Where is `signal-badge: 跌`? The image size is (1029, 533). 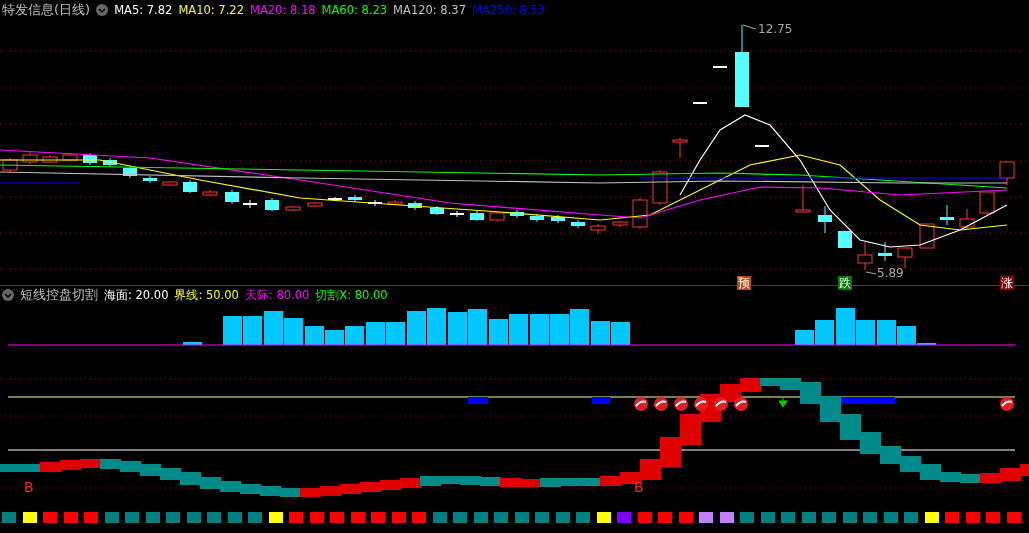
signal-badge: 跌 is located at coordinates (845, 283).